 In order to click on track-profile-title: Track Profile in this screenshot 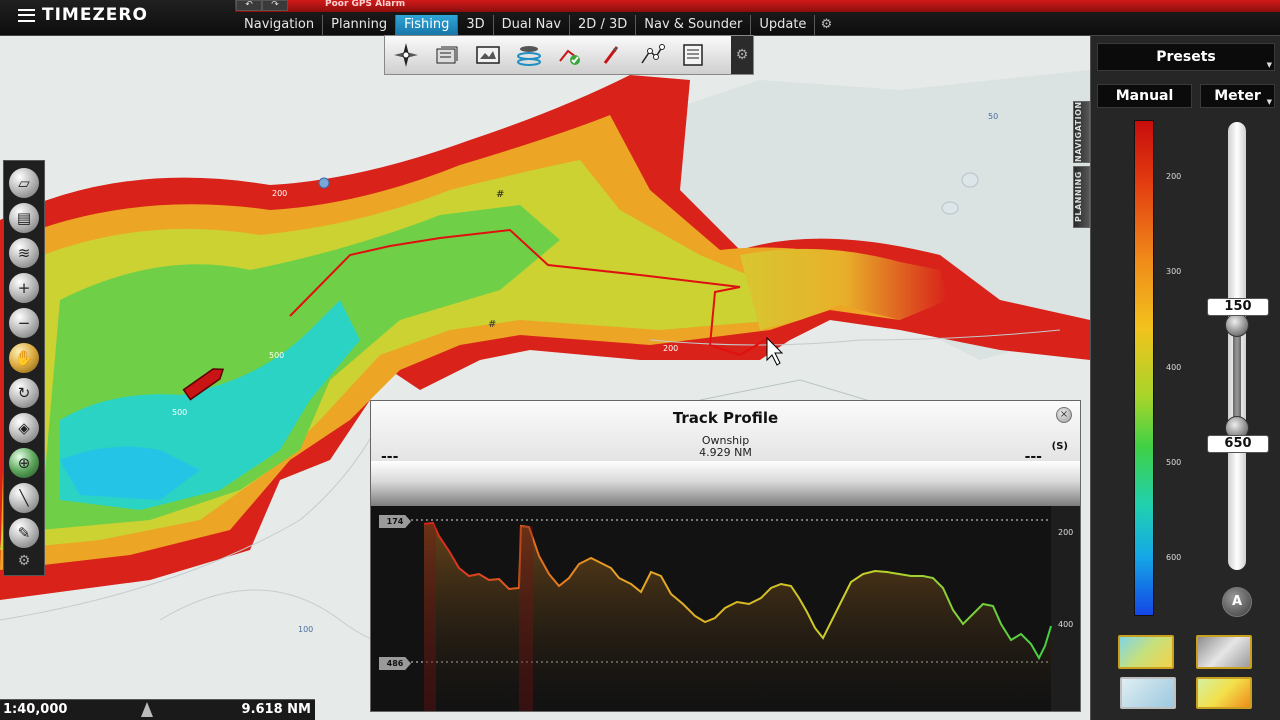, I will do `click(725, 418)`.